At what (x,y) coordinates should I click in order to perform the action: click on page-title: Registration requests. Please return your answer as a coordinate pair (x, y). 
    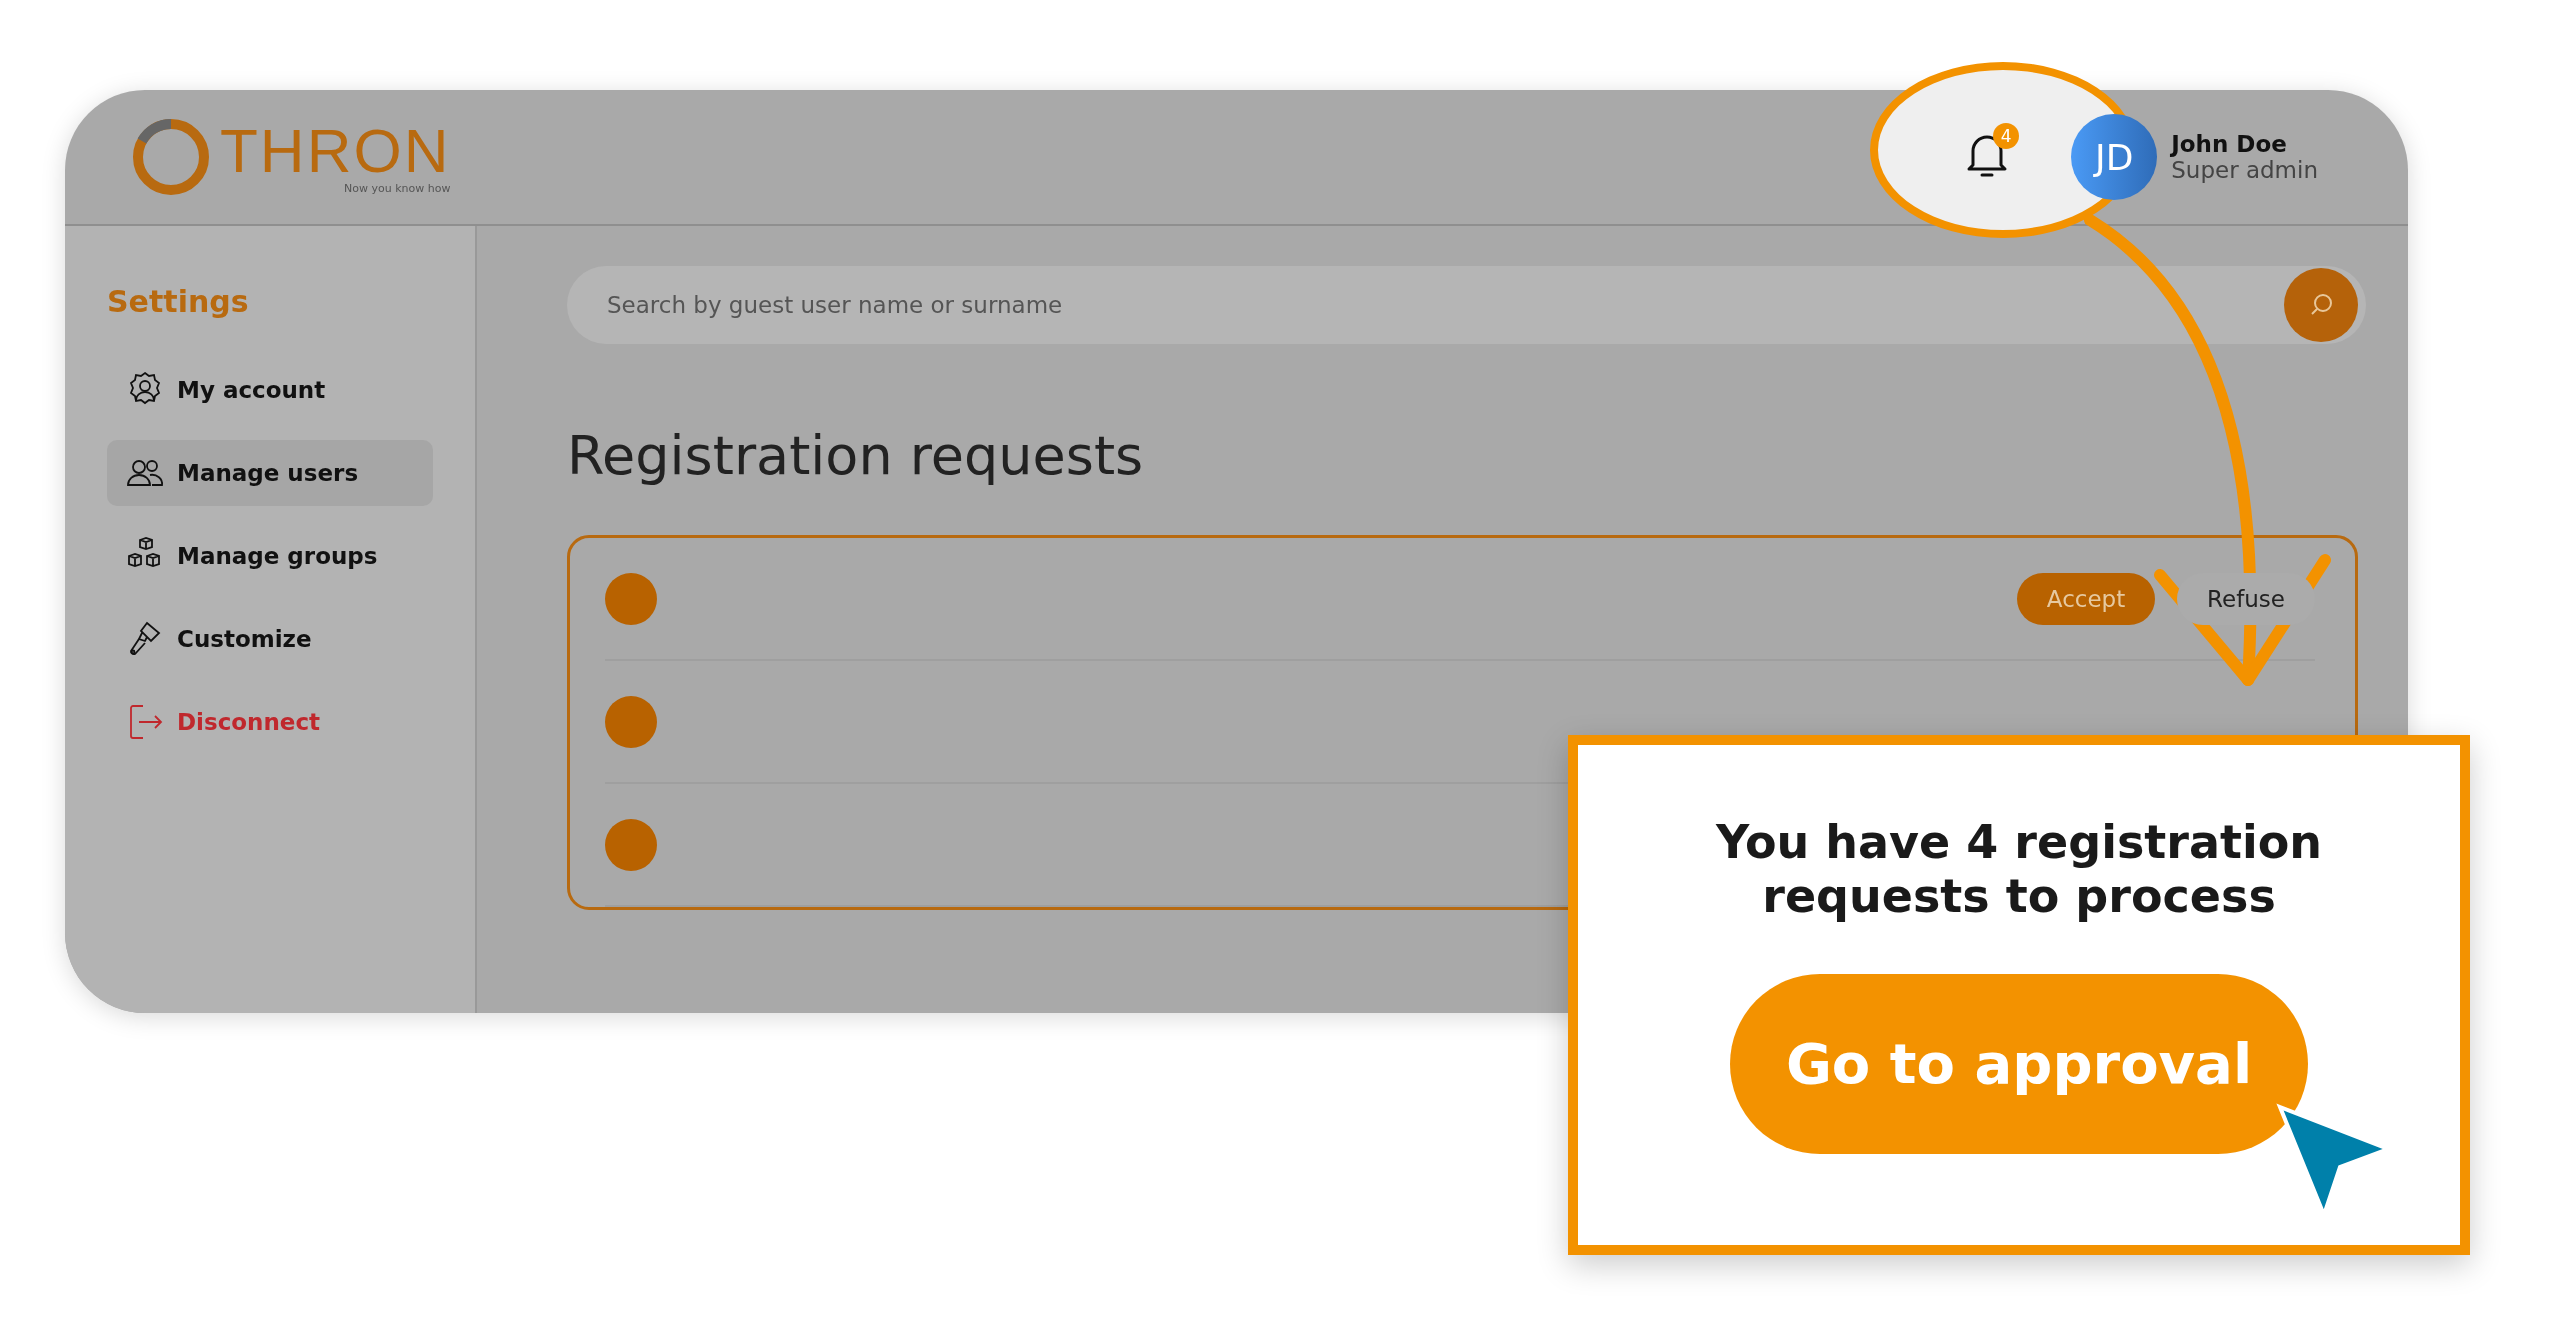
    Looking at the image, I should click on (856, 455).